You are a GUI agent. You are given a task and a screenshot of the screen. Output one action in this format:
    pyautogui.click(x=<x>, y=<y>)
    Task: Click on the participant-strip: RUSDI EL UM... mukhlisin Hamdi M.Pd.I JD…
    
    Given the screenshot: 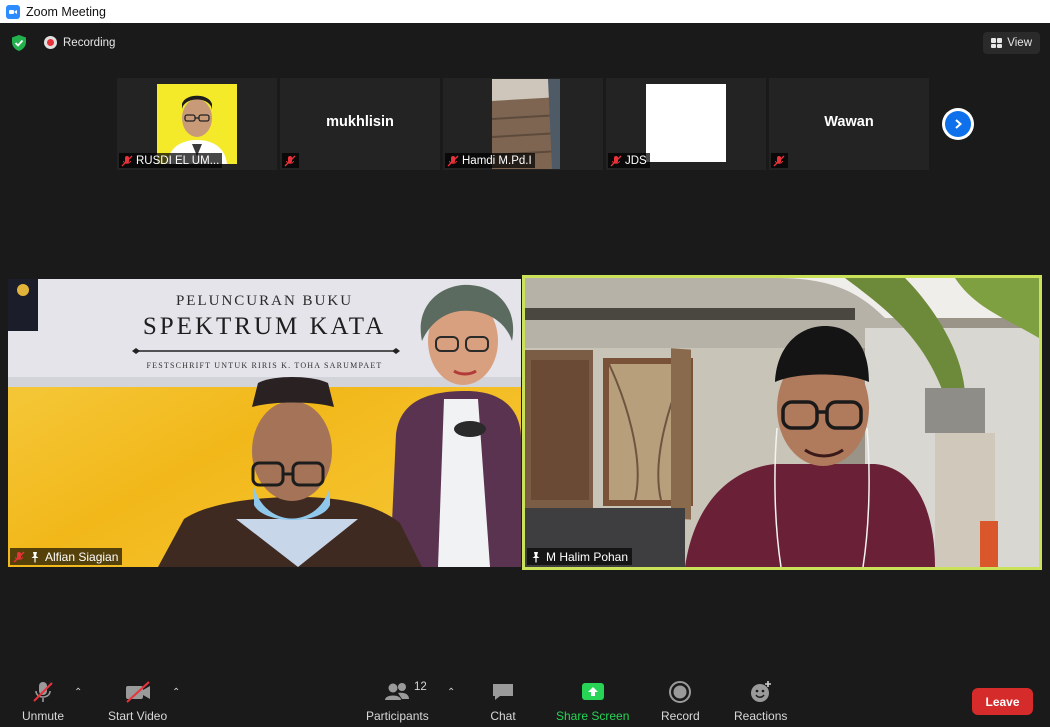 What is the action you would take?
    pyautogui.click(x=523, y=124)
    